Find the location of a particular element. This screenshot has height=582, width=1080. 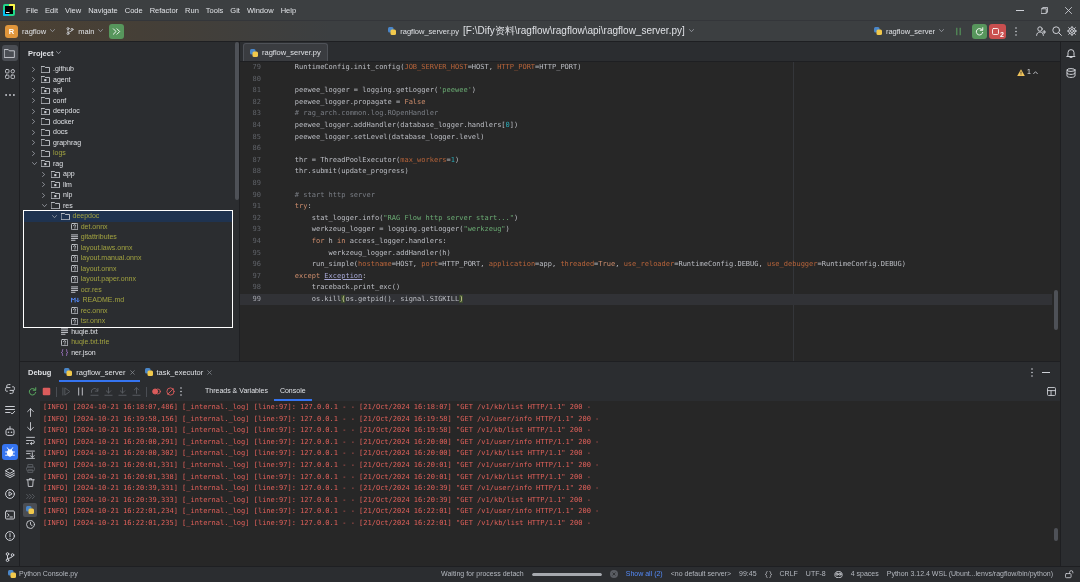

markdown-icon is located at coordinates (75, 300).